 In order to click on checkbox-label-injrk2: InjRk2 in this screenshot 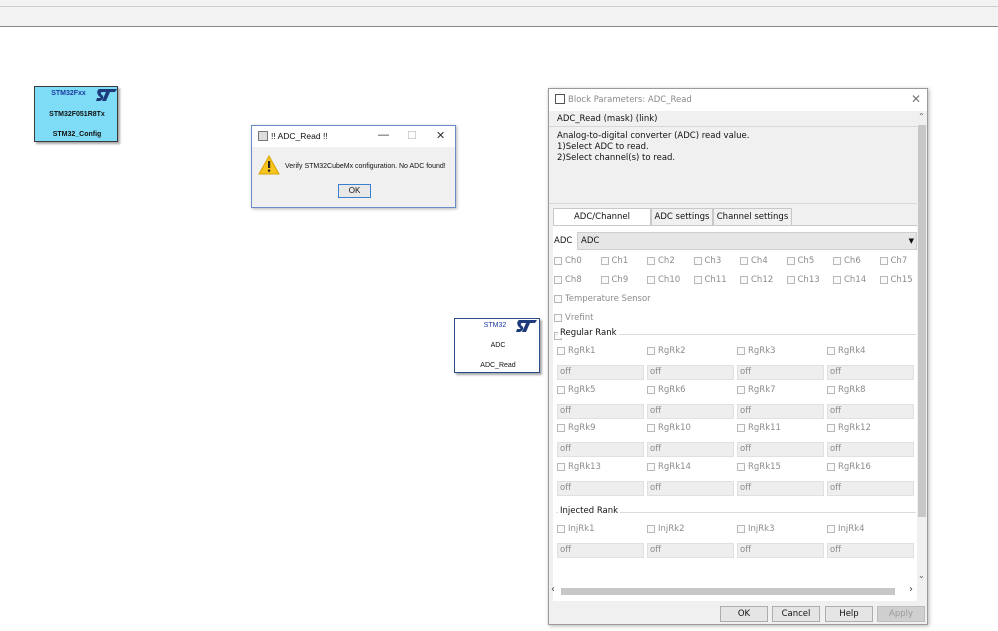, I will do `click(671, 529)`.